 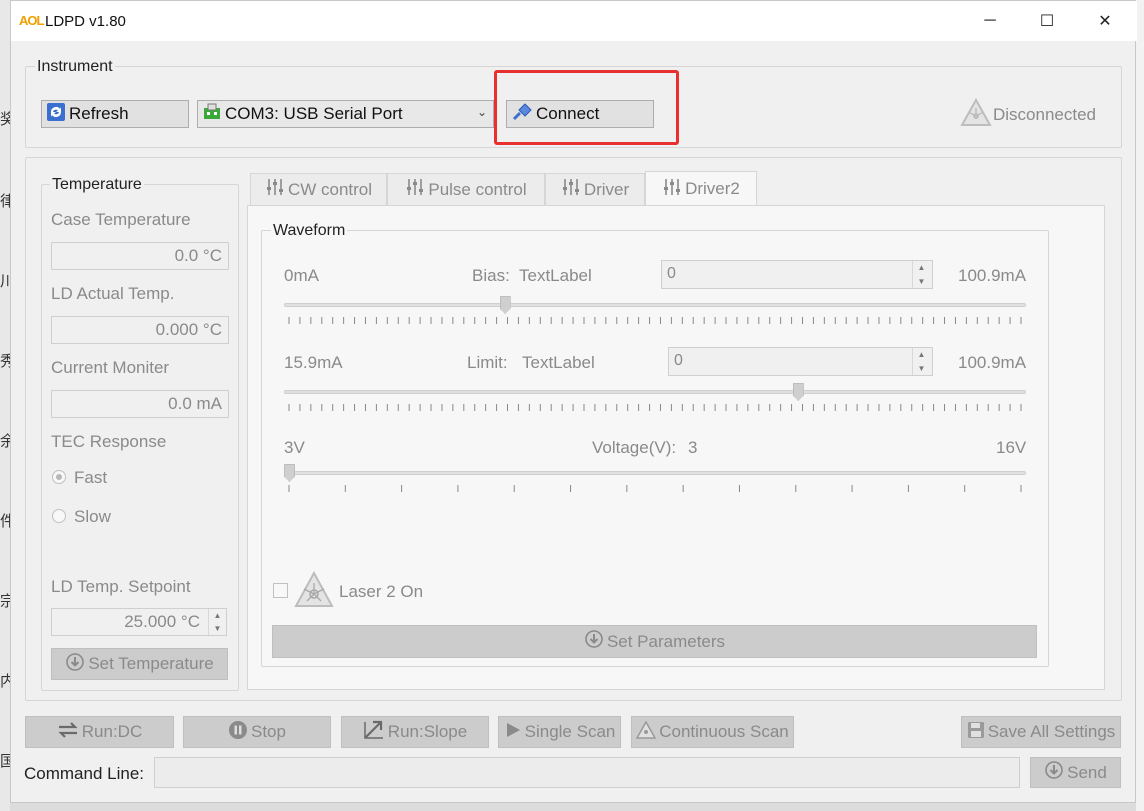 What do you see at coordinates (314, 113) in the screenshot?
I see `port-select-value: COM3: USB Serial Port` at bounding box center [314, 113].